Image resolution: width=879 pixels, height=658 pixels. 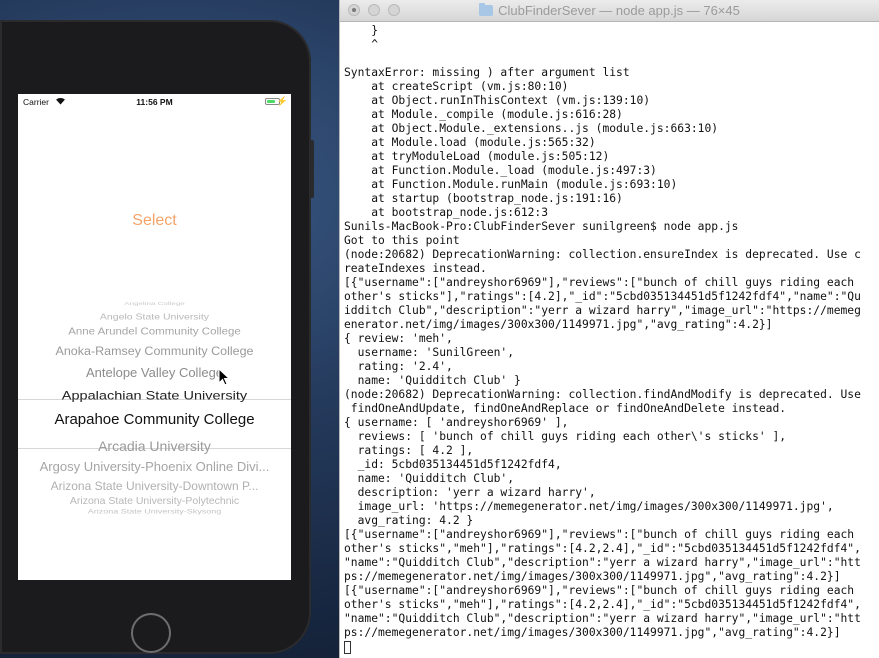 I want to click on terminal-line: at createScript (vm.js:80:10), so click(x=456, y=86).